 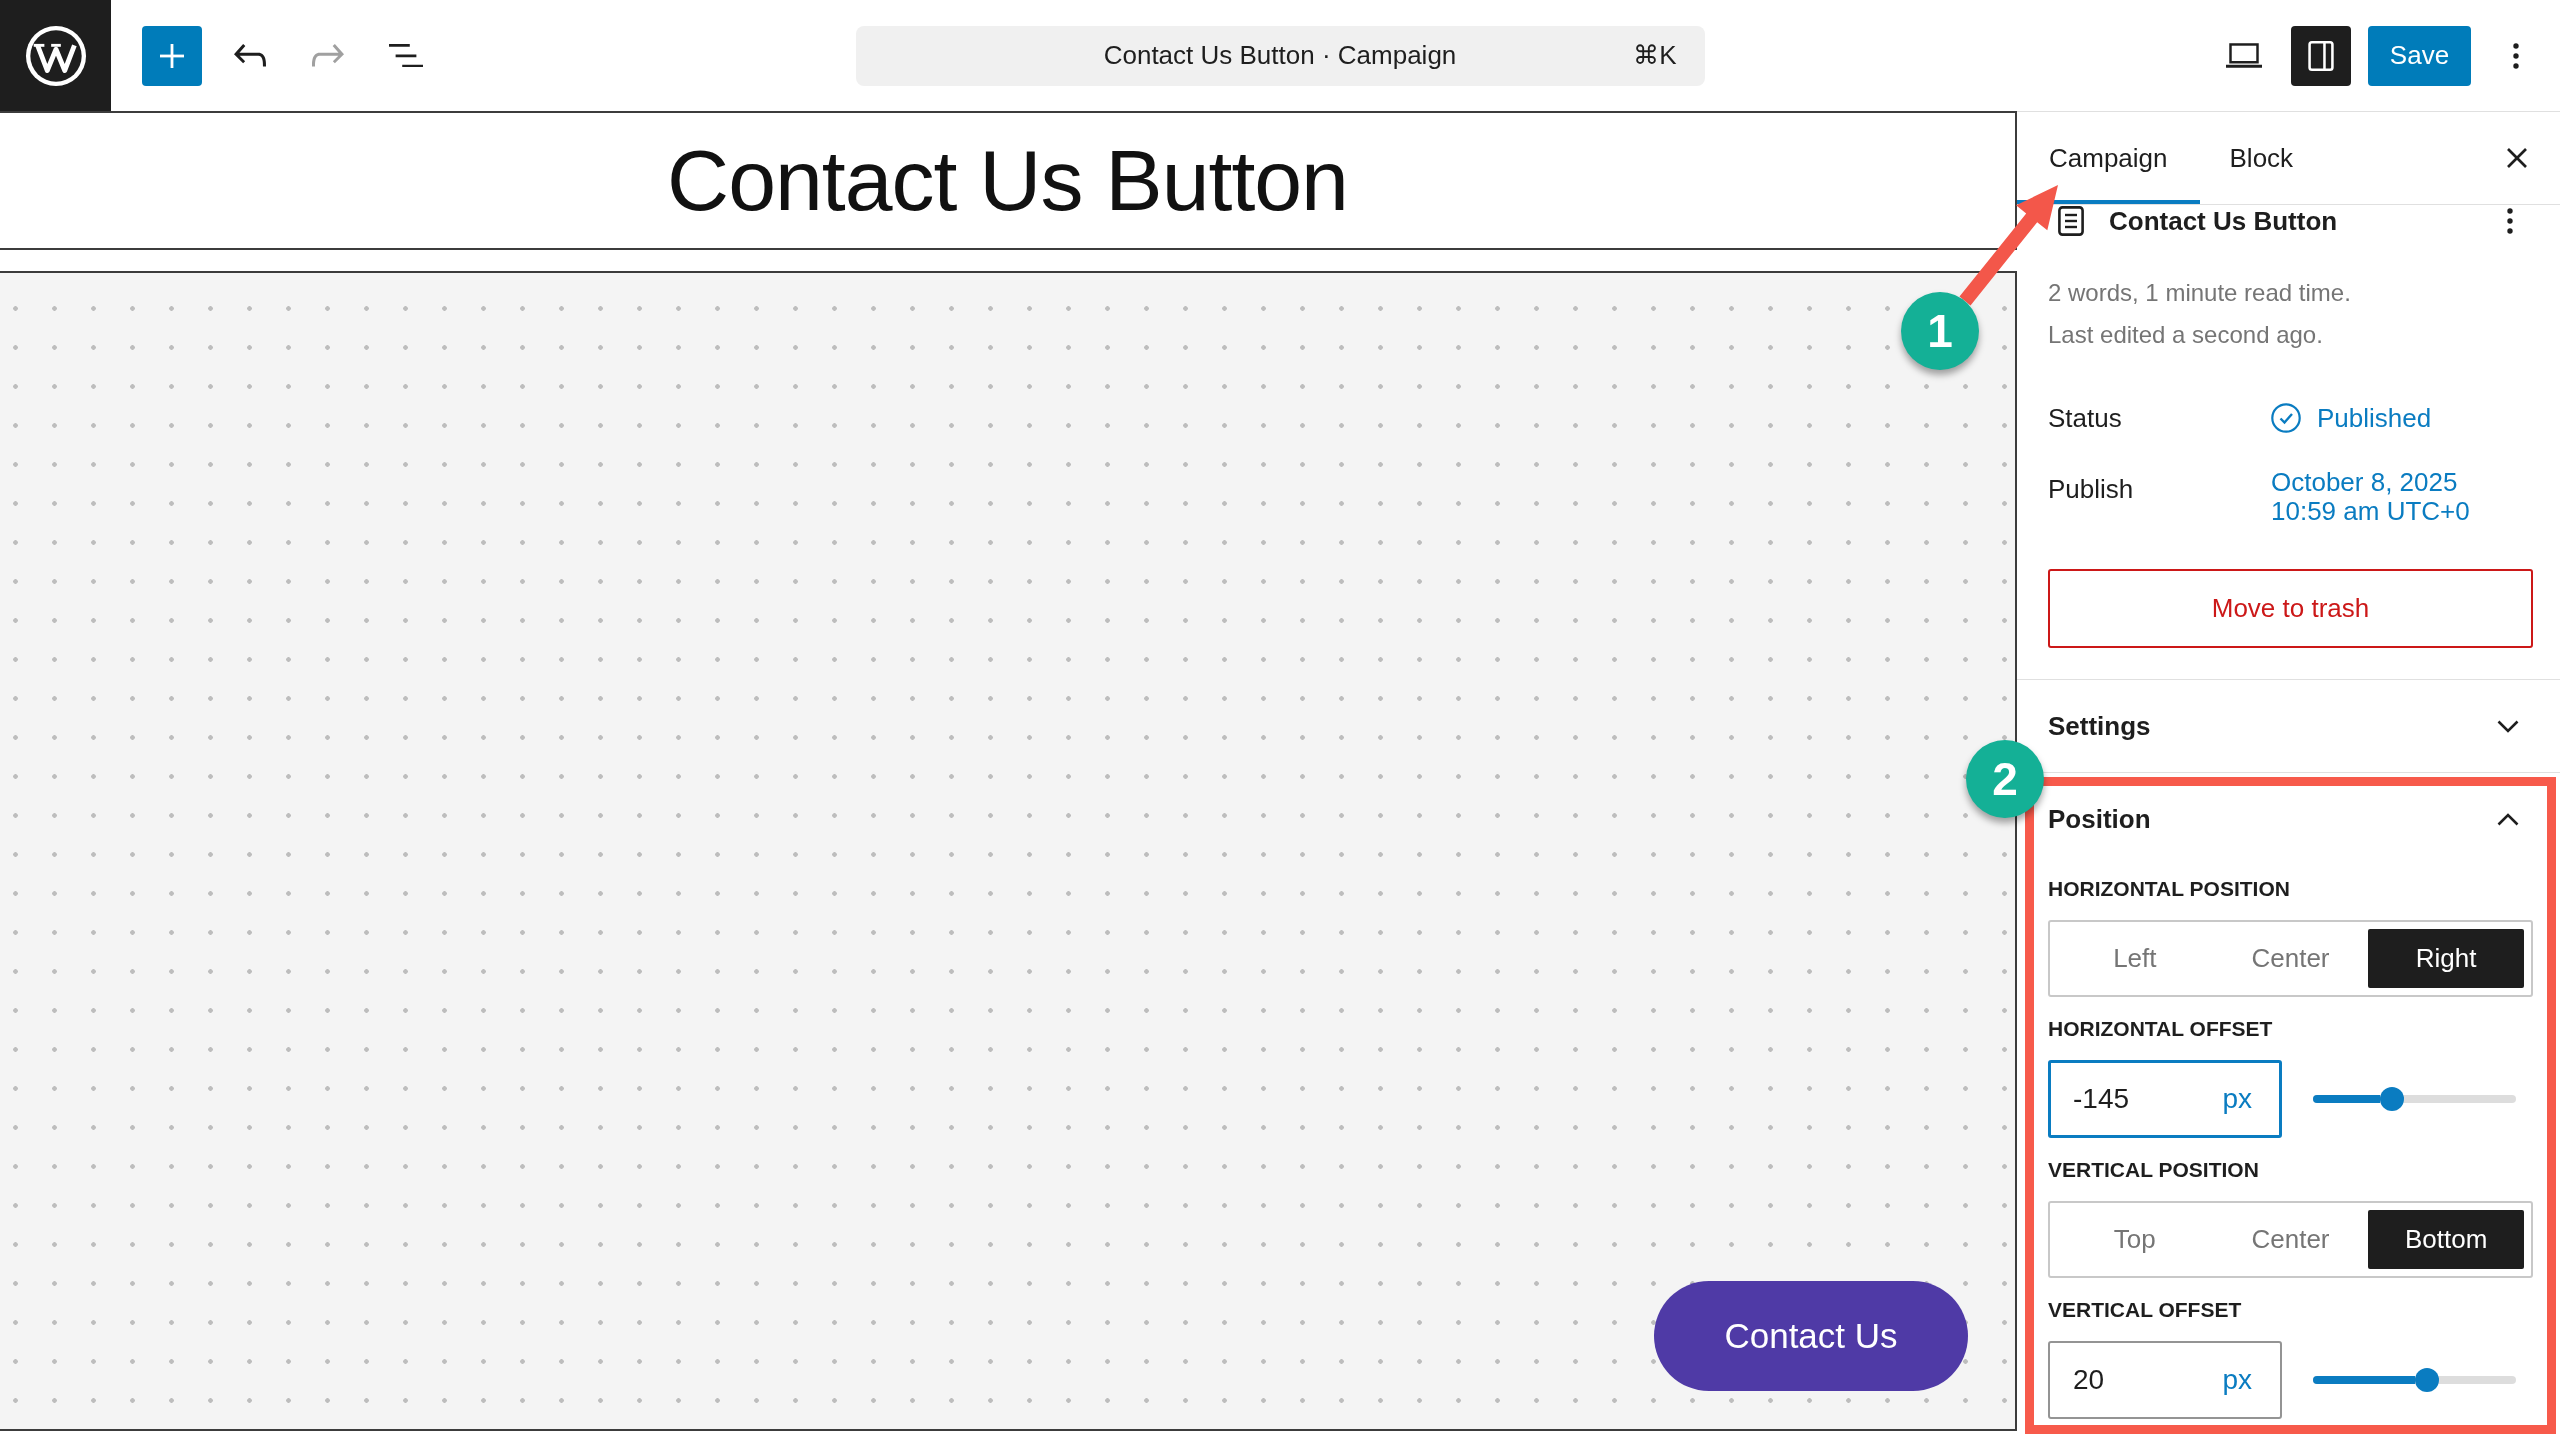 I want to click on redo-icon, so click(x=328, y=55).